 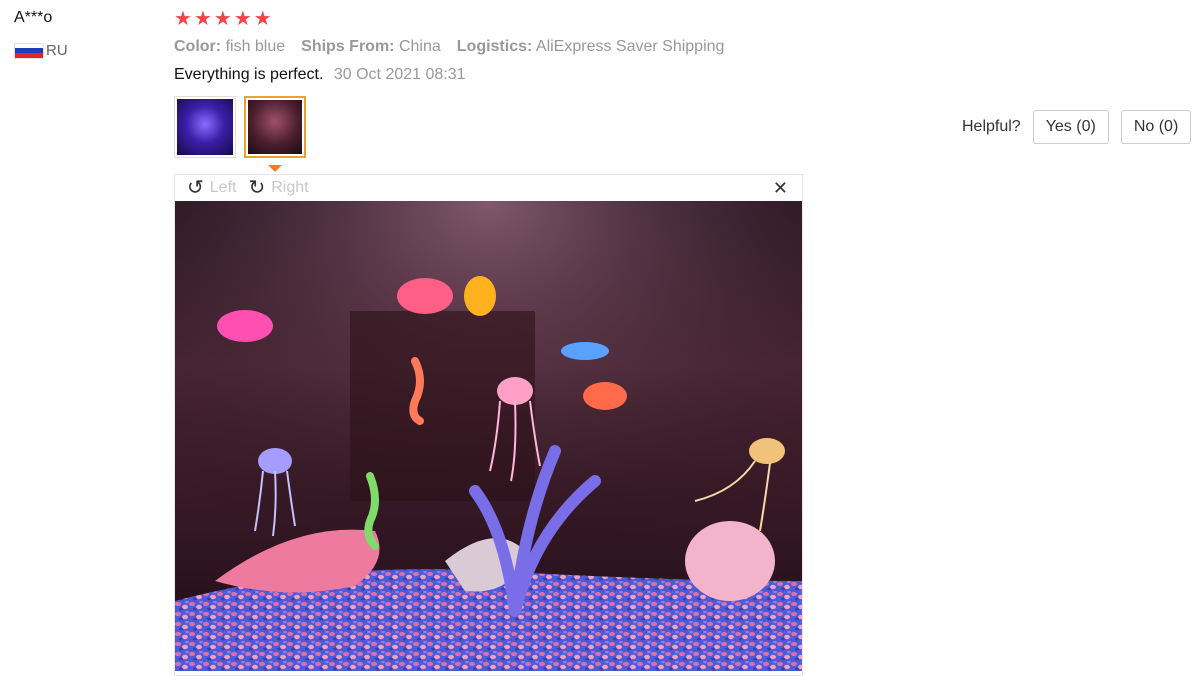 What do you see at coordinates (57, 50) in the screenshot?
I see `country-code: RU` at bounding box center [57, 50].